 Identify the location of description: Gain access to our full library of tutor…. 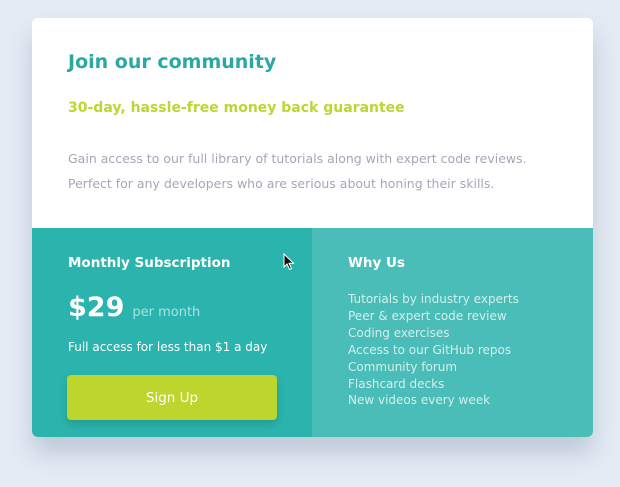
(318, 171).